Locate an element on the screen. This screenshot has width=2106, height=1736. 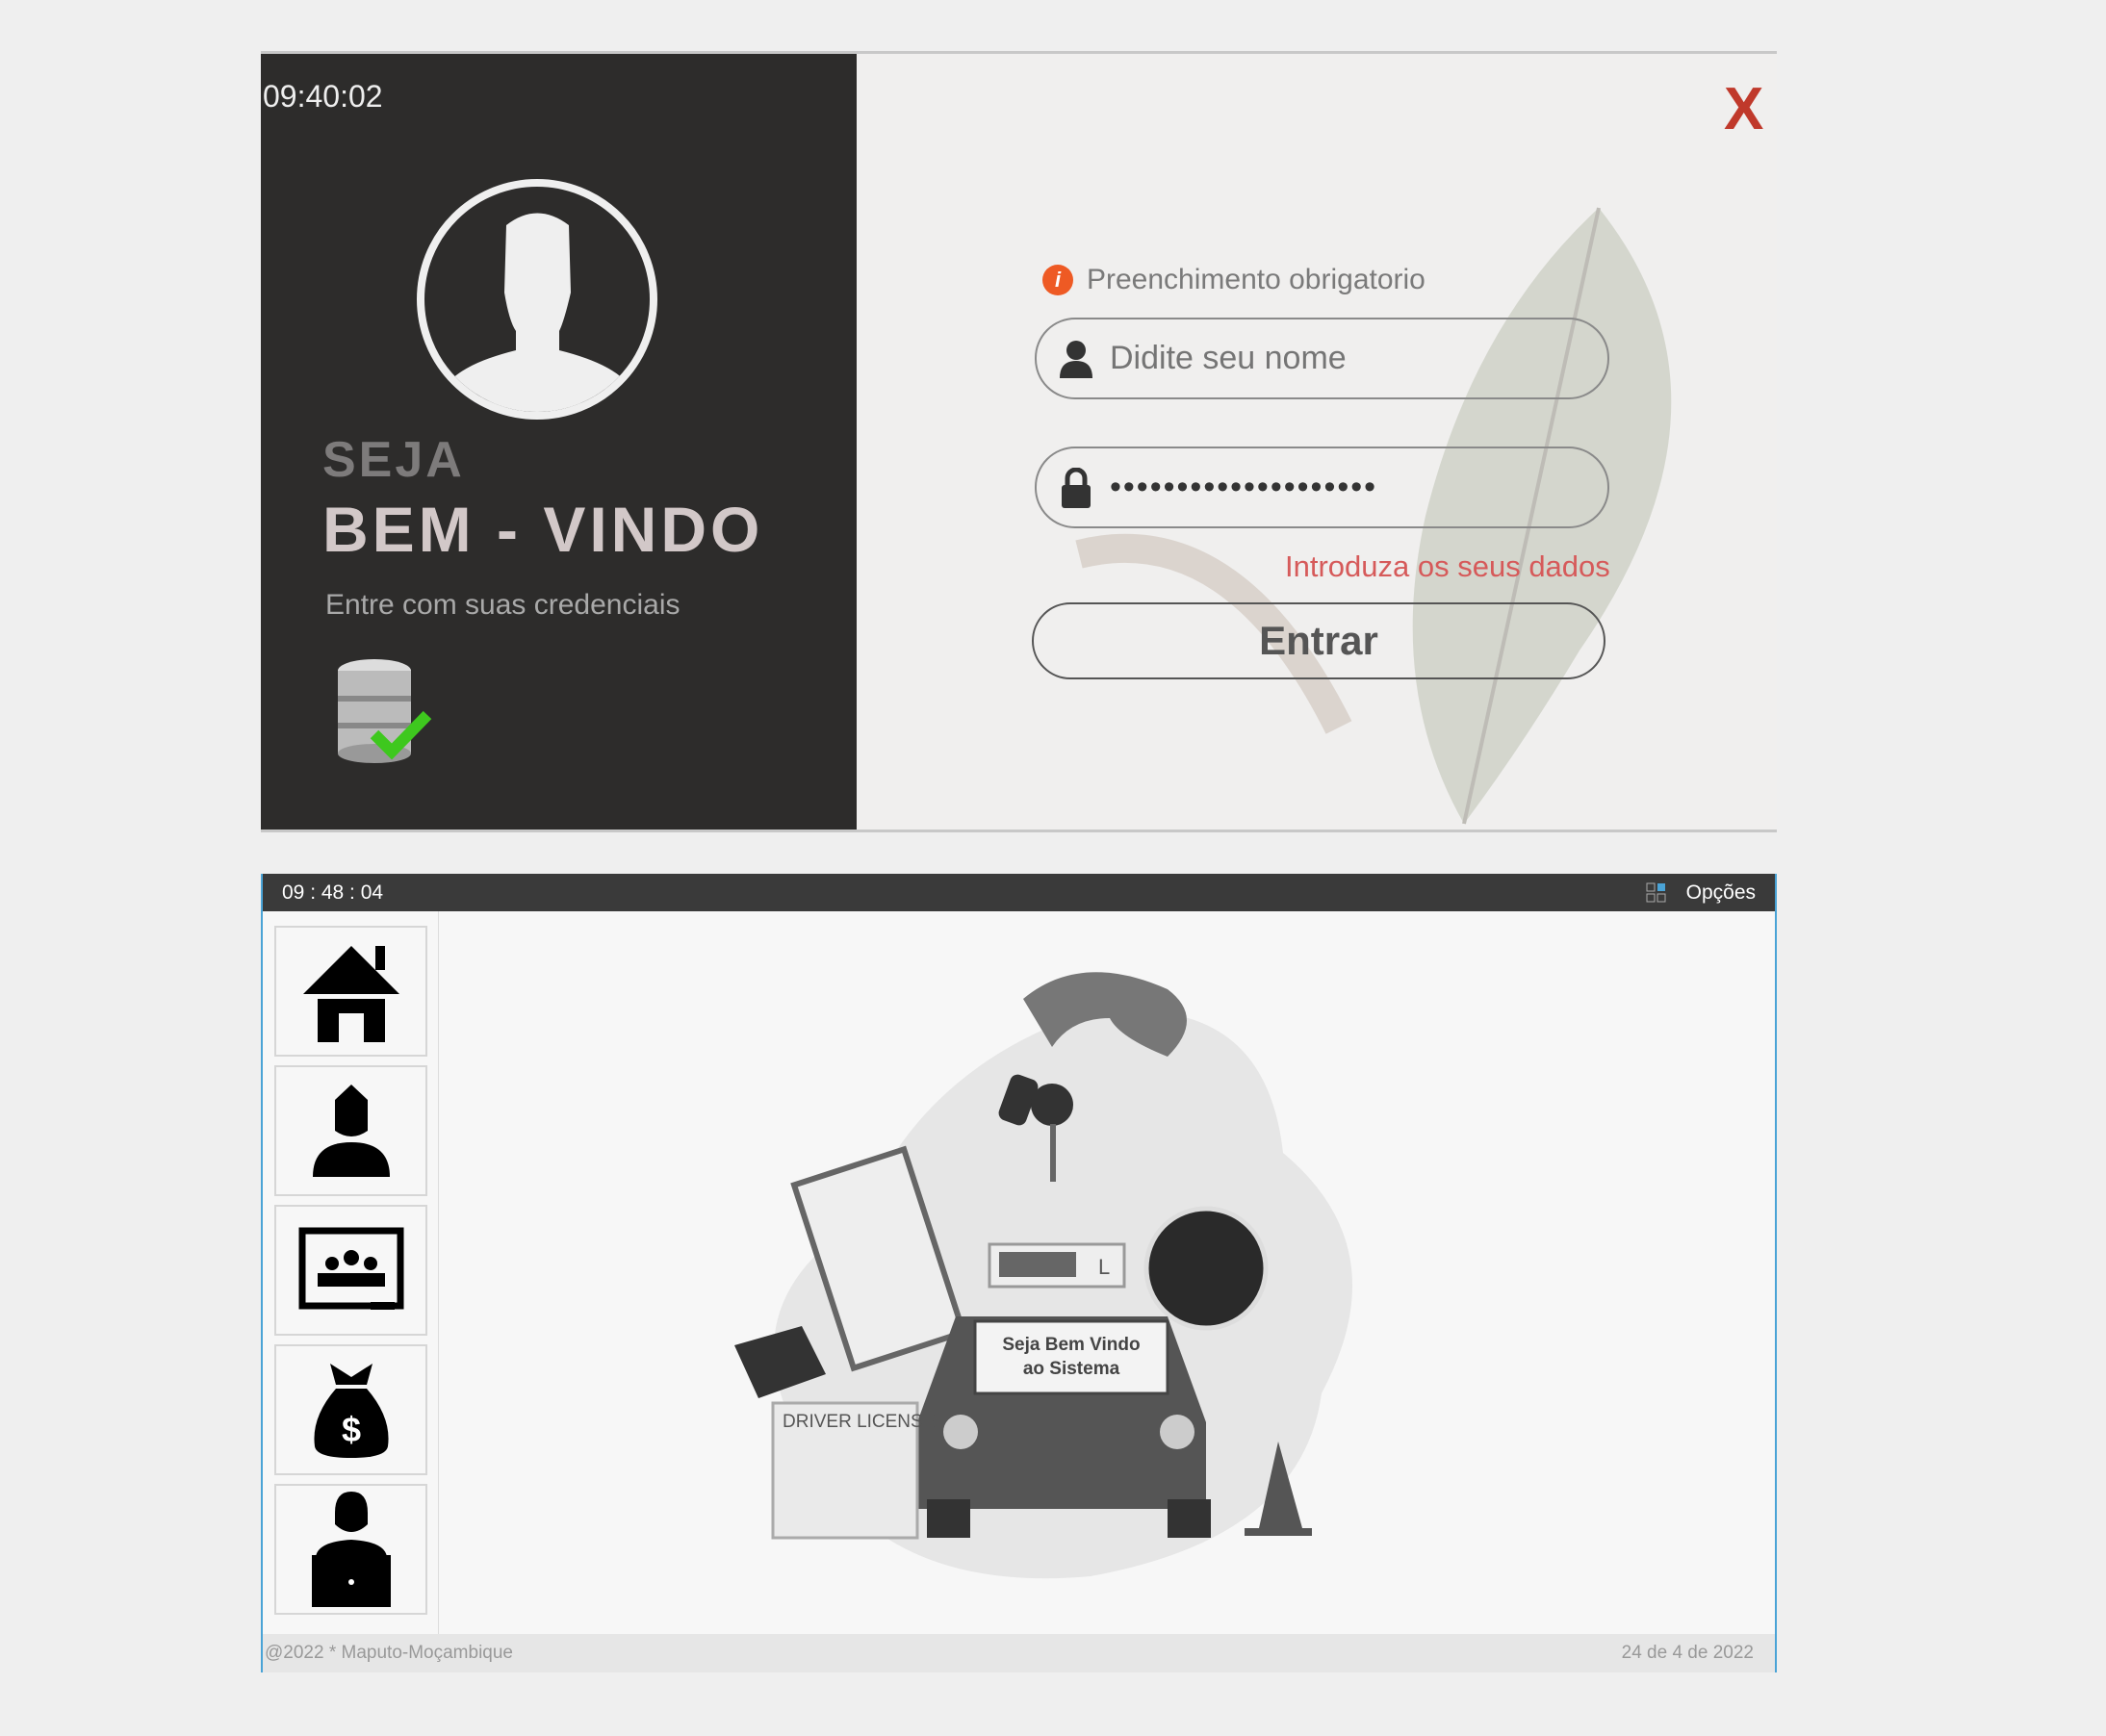
student-icon is located at coordinates (351, 1131).